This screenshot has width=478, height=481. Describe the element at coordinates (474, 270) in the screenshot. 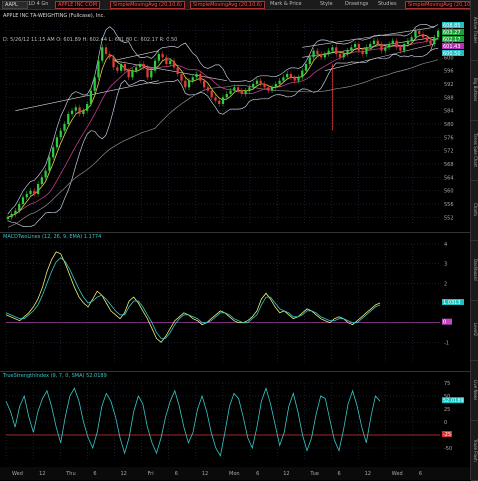

I see `right-tab: Dashboard` at that location.